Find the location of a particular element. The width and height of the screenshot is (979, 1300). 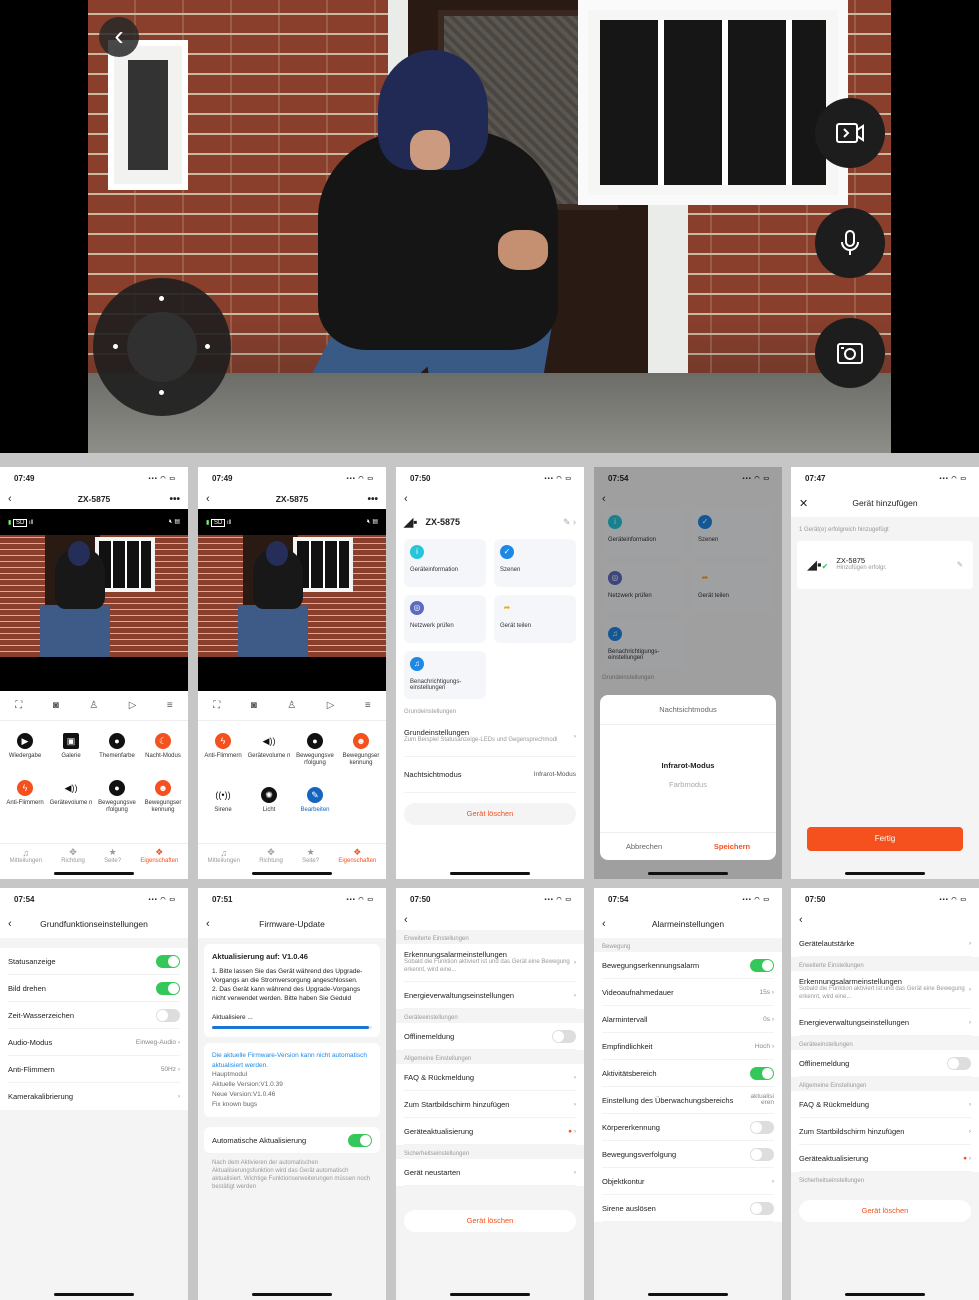

cancel-button: Abbrechen is located at coordinates (644, 846).